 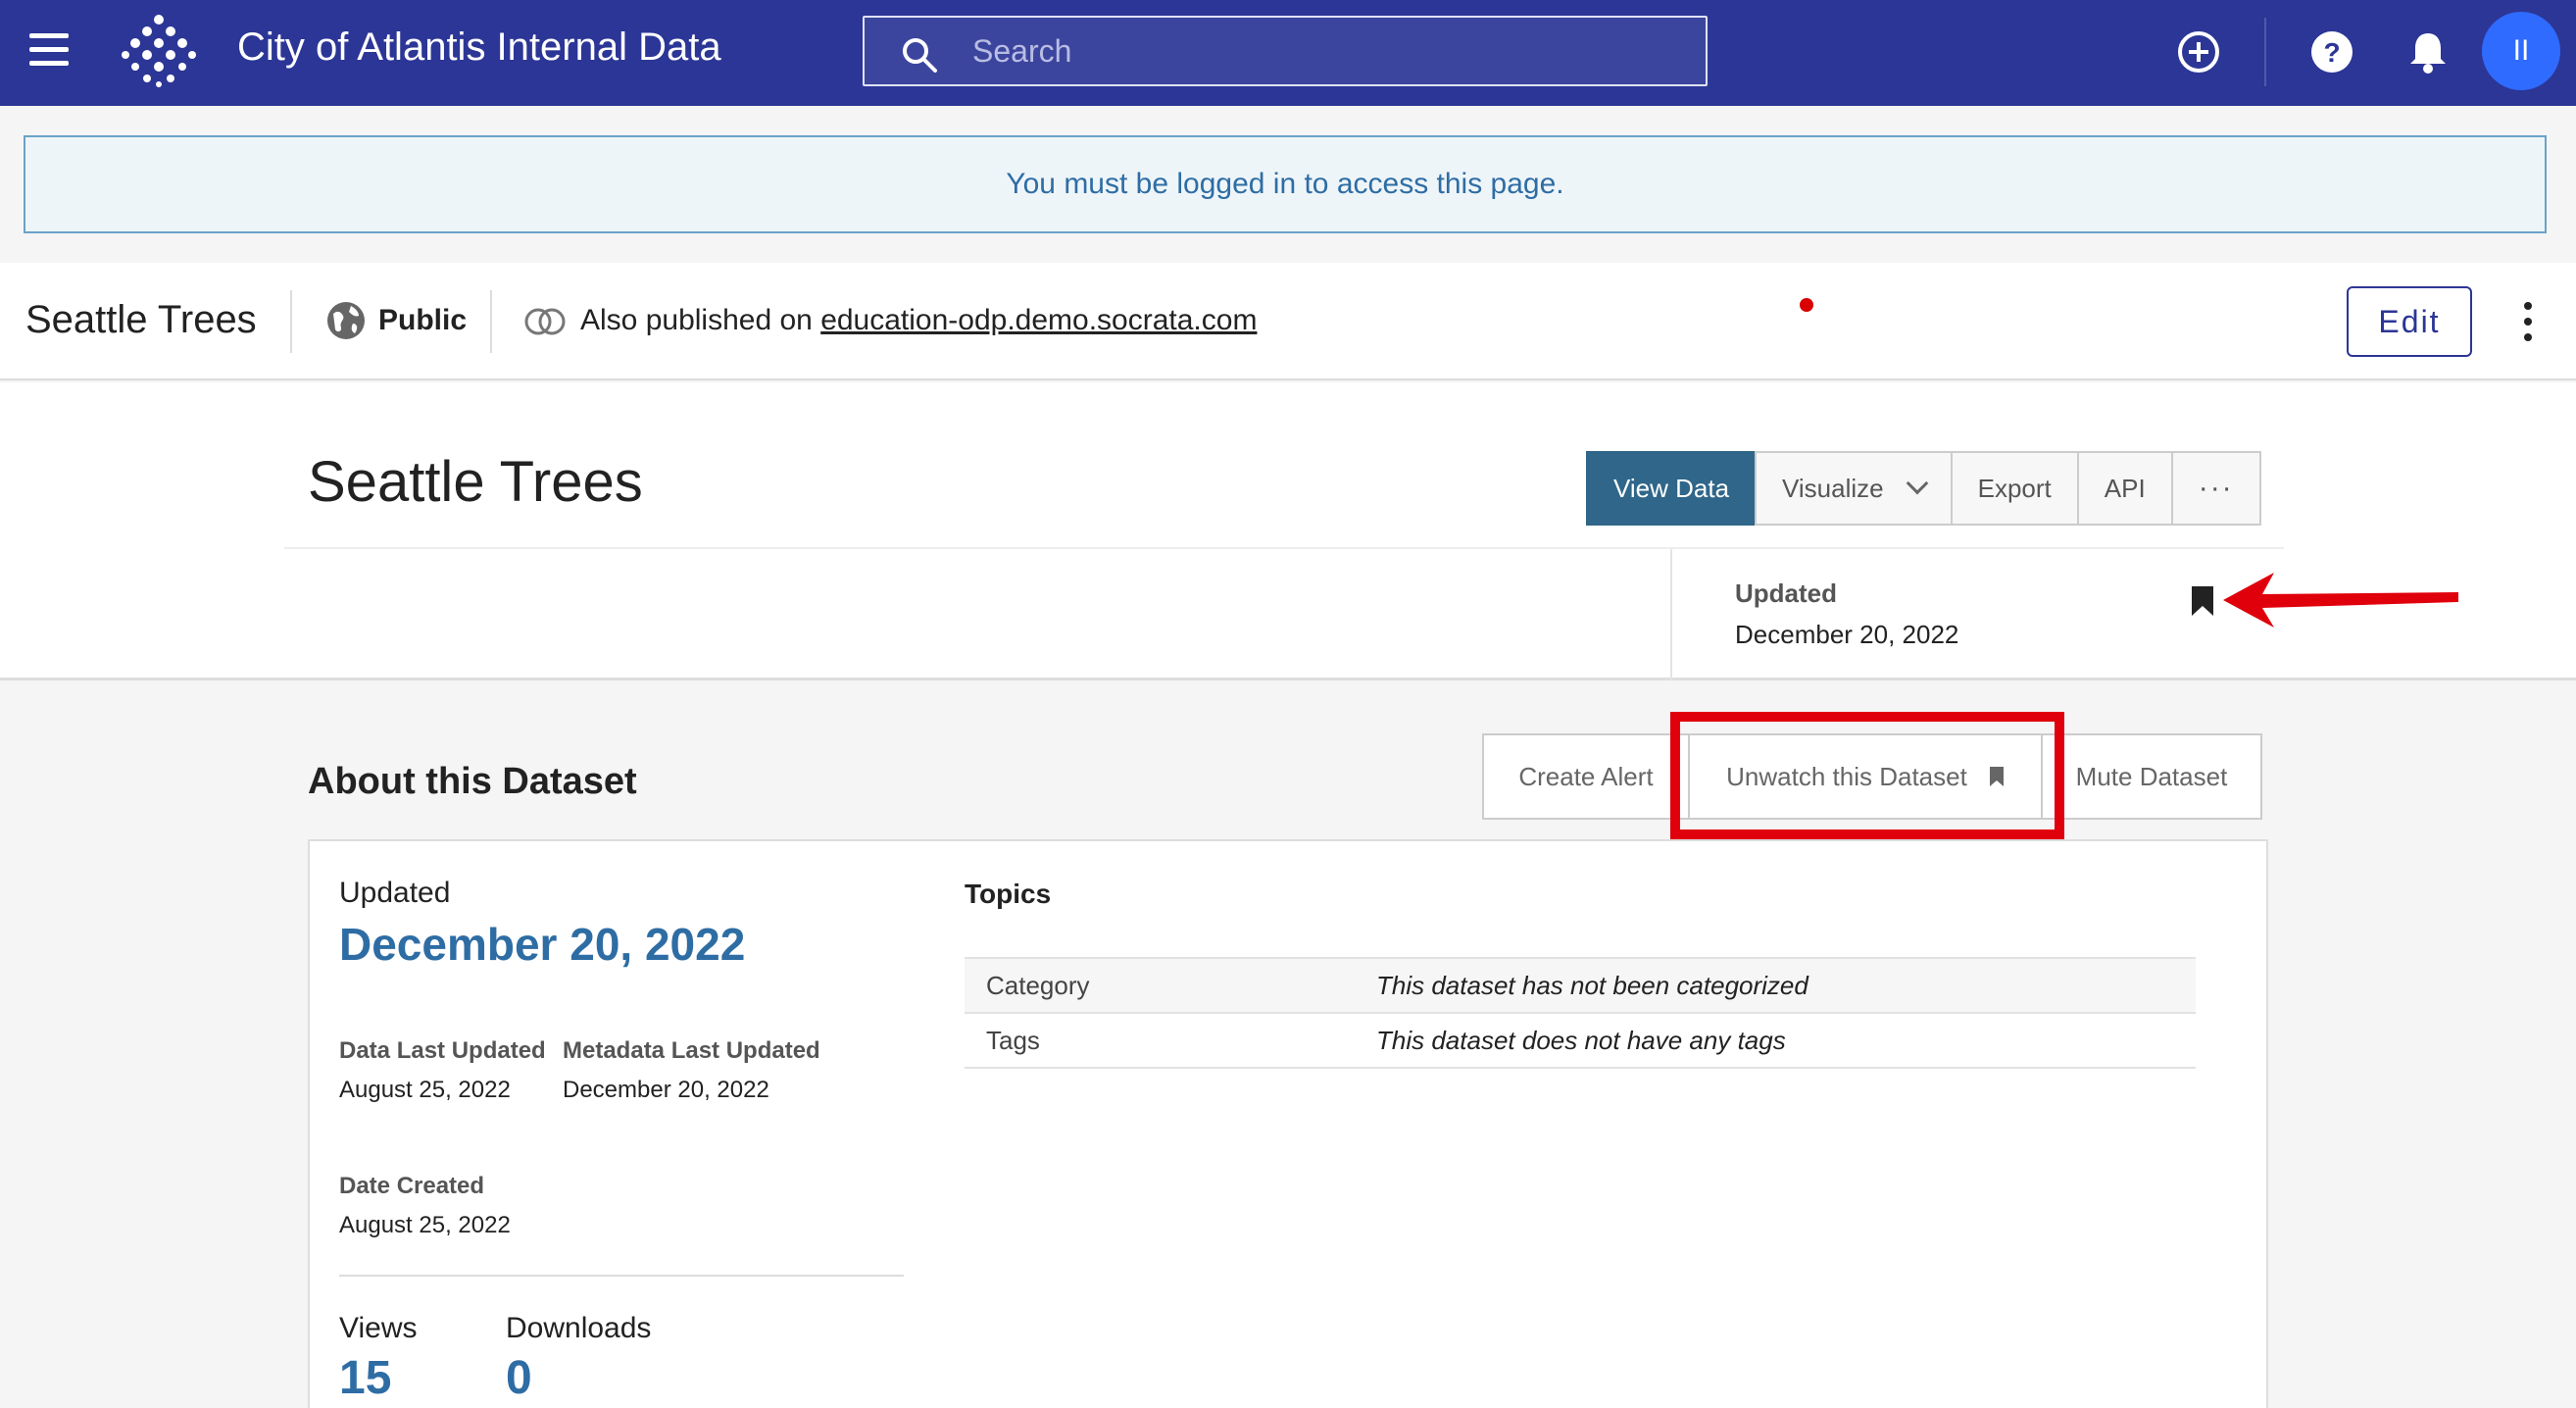 I want to click on chevron-down-icon, so click(x=1917, y=483).